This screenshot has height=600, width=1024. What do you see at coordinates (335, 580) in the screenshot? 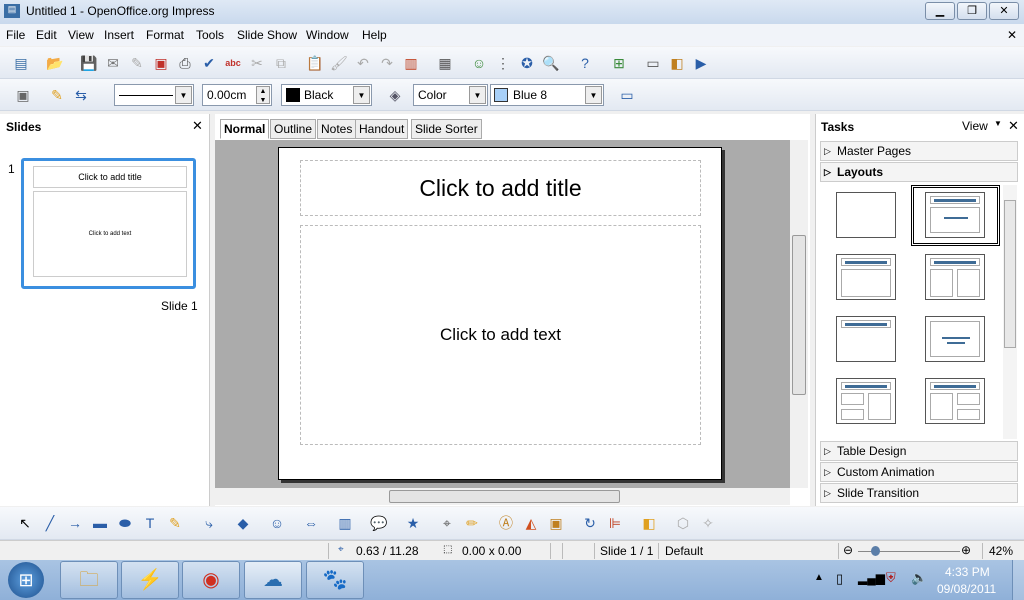
I see `gimp-taskbar-button: 🐾` at bounding box center [335, 580].